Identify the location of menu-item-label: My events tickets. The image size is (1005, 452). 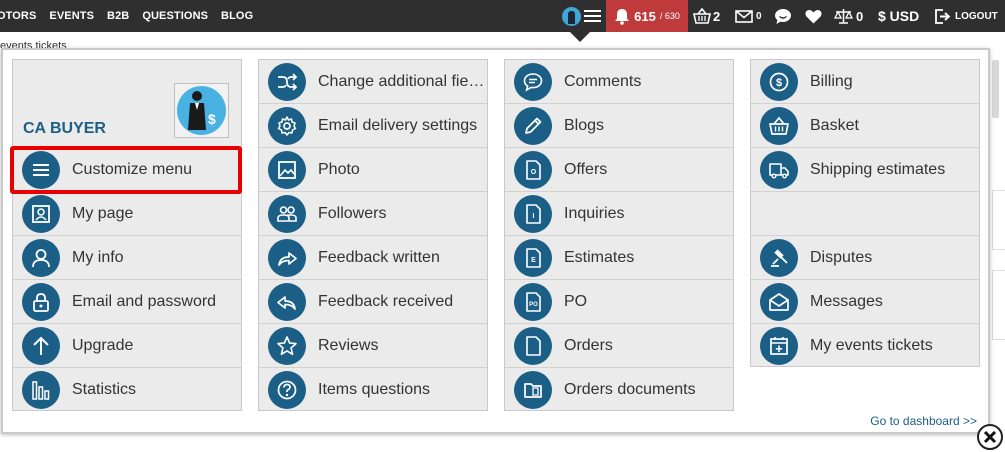
(871, 345).